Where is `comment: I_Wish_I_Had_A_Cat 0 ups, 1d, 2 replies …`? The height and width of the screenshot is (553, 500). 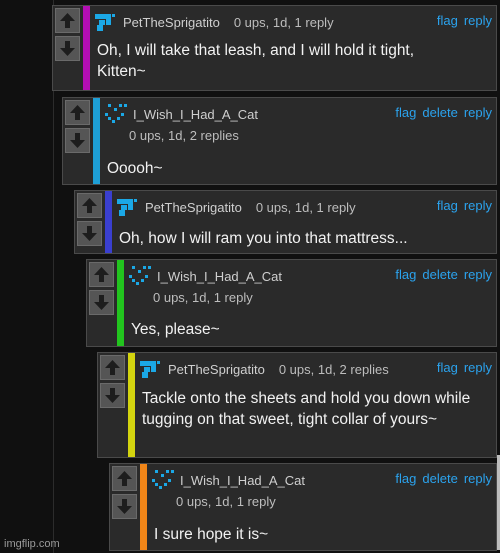 comment: I_Wish_I_Had_A_Cat 0 ups, 1d, 2 replies … is located at coordinates (279, 141).